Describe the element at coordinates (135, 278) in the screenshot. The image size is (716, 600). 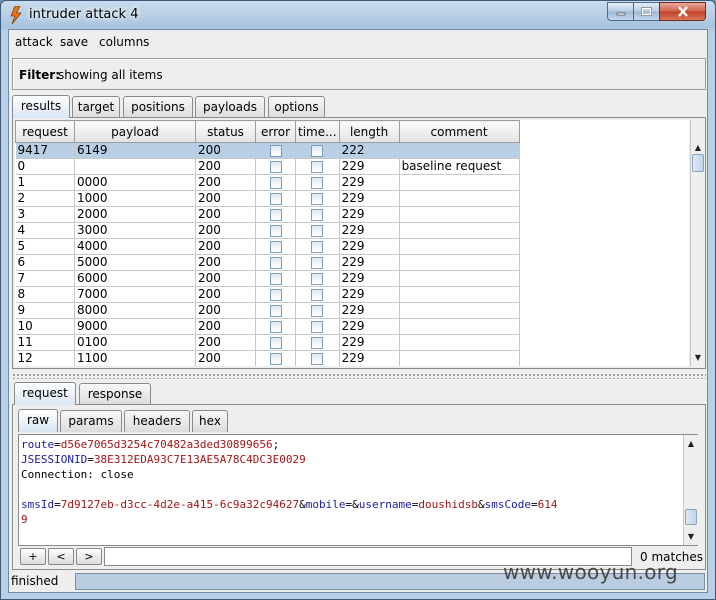
I see `payload-cell: 6000` at that location.